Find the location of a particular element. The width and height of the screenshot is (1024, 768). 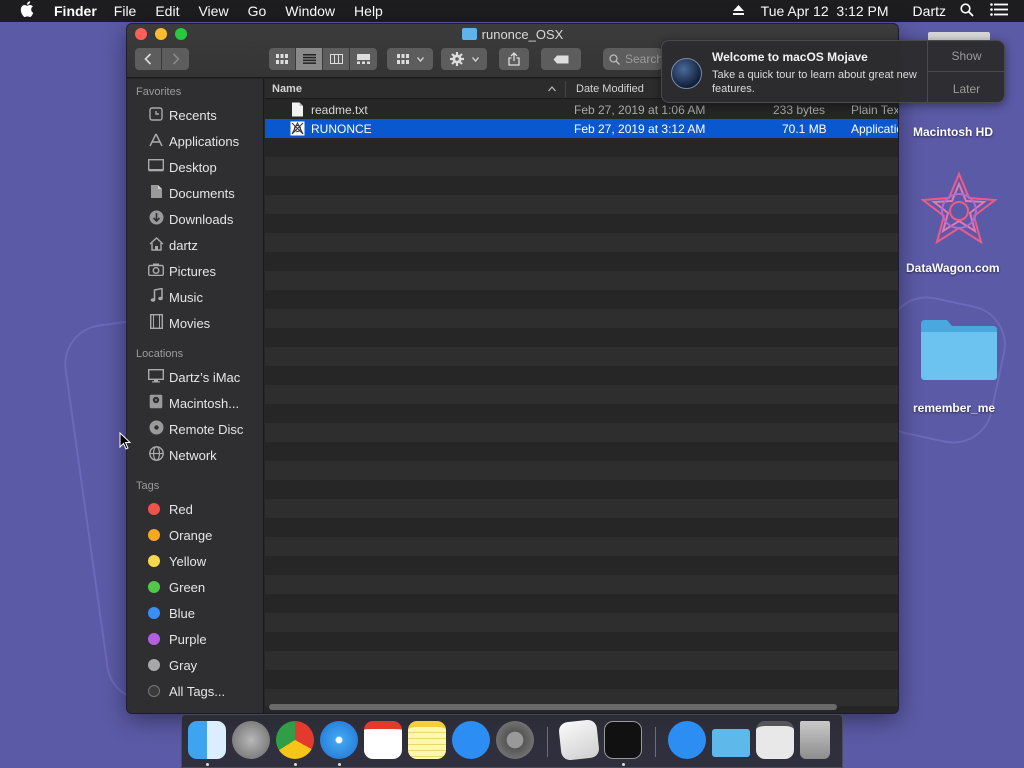

spotlight-search-icon is located at coordinates (967, 11).